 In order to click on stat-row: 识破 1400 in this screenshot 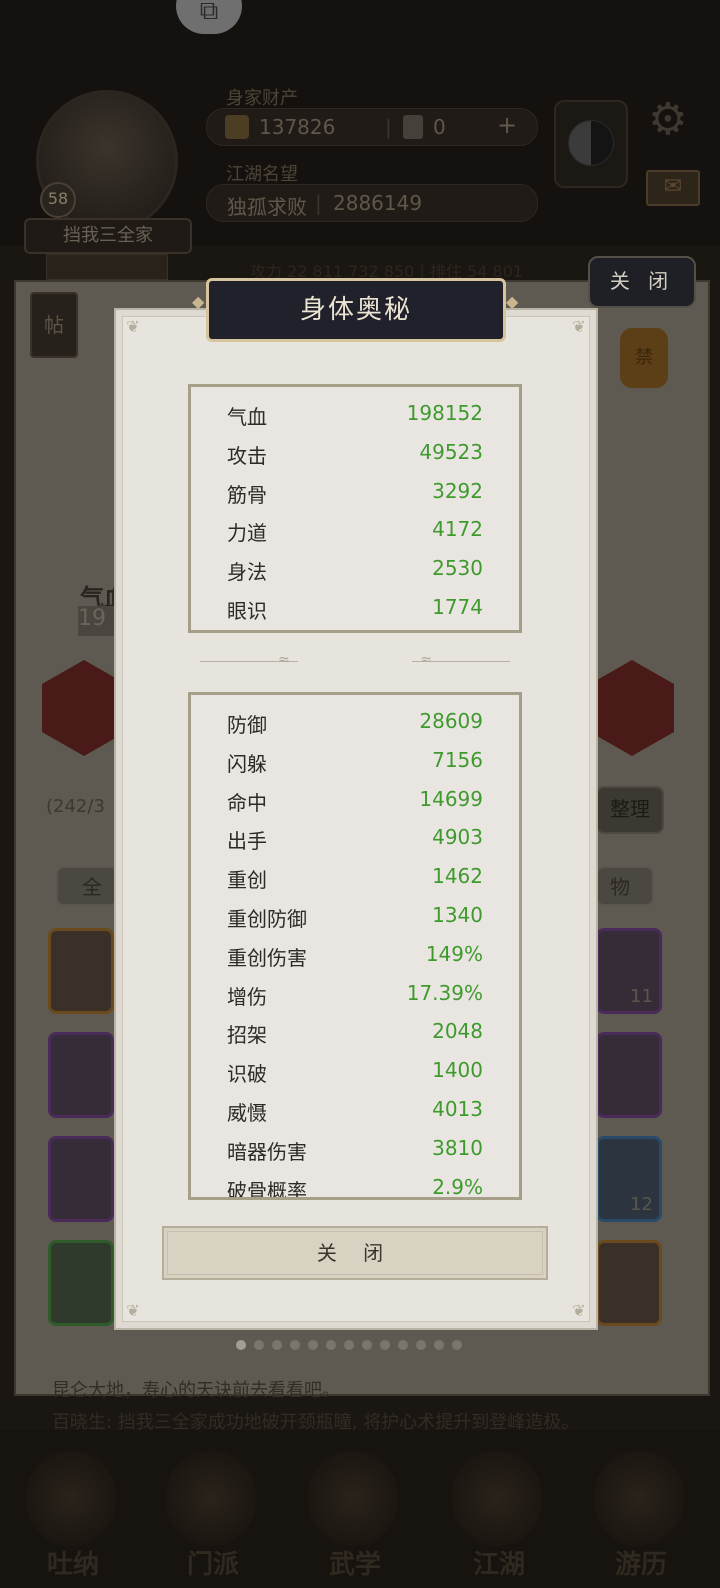, I will do `click(355, 1071)`.